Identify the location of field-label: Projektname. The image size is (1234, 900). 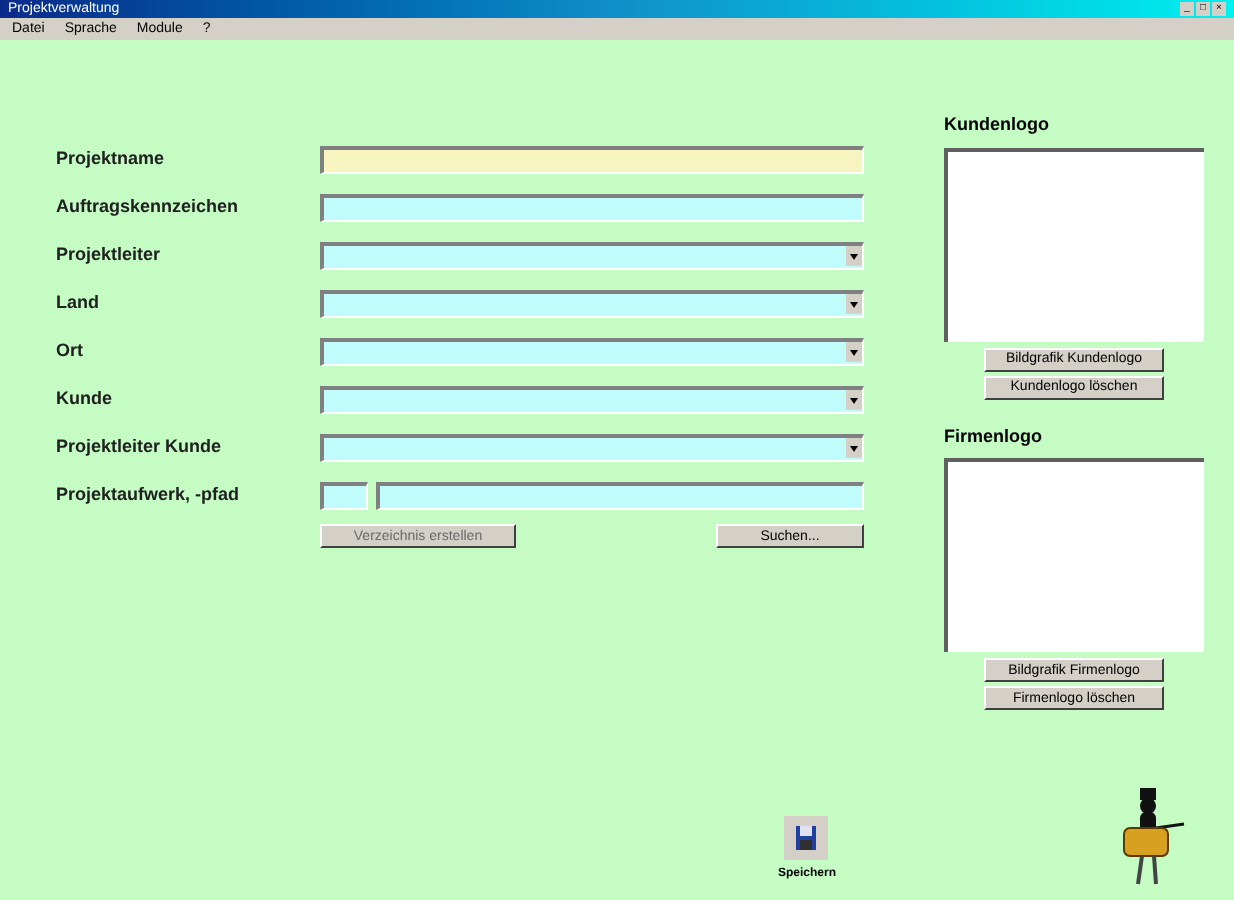
(111, 159).